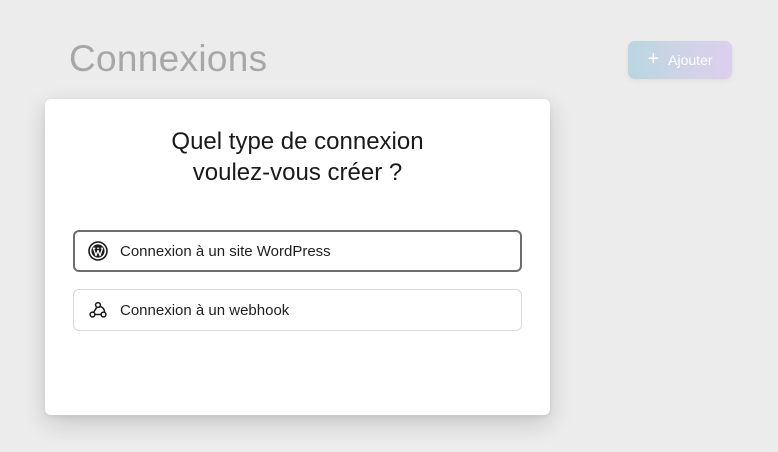  What do you see at coordinates (297, 310) in the screenshot?
I see `option-webhook-connection: Connexion à un webhook` at bounding box center [297, 310].